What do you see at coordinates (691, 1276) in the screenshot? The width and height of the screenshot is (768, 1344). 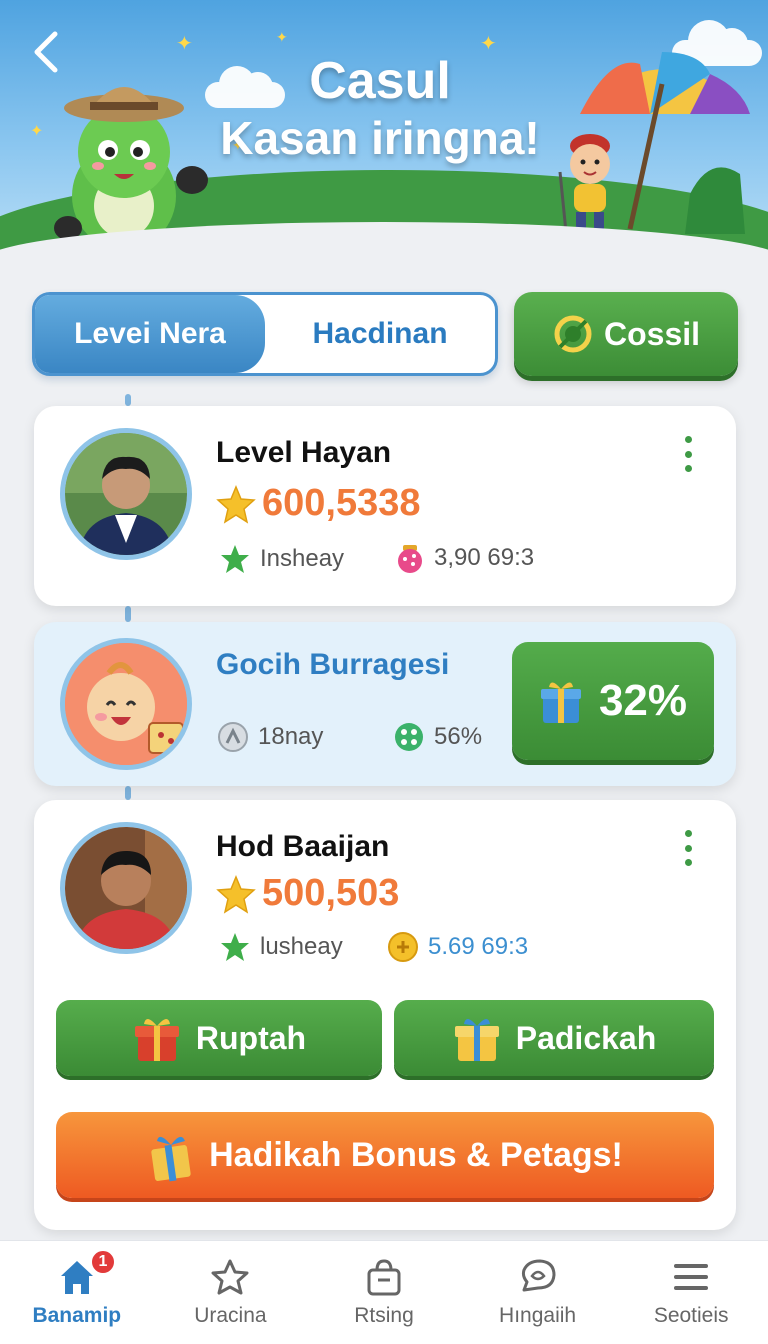 I see `menu-icon` at bounding box center [691, 1276].